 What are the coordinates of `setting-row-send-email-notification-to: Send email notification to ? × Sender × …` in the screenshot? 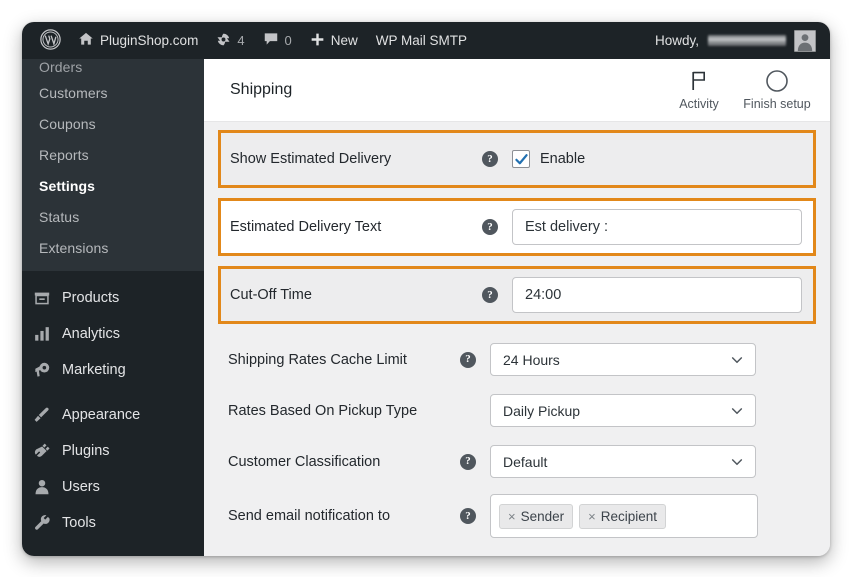 It's located at (517, 516).